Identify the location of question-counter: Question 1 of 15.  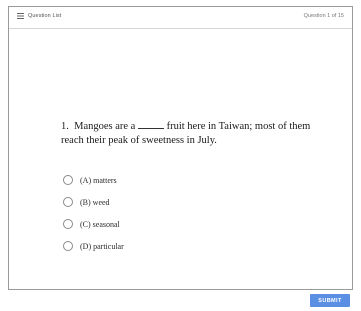
(323, 16).